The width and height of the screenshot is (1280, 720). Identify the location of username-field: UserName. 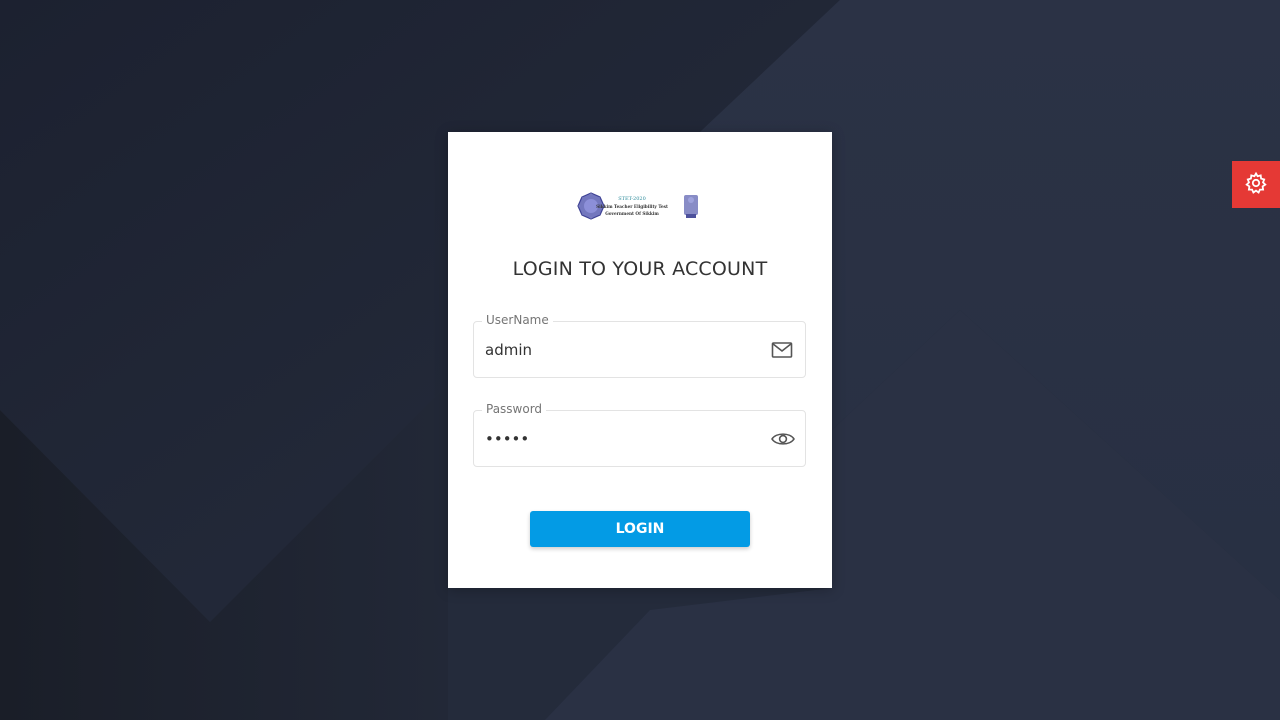
(639, 345).